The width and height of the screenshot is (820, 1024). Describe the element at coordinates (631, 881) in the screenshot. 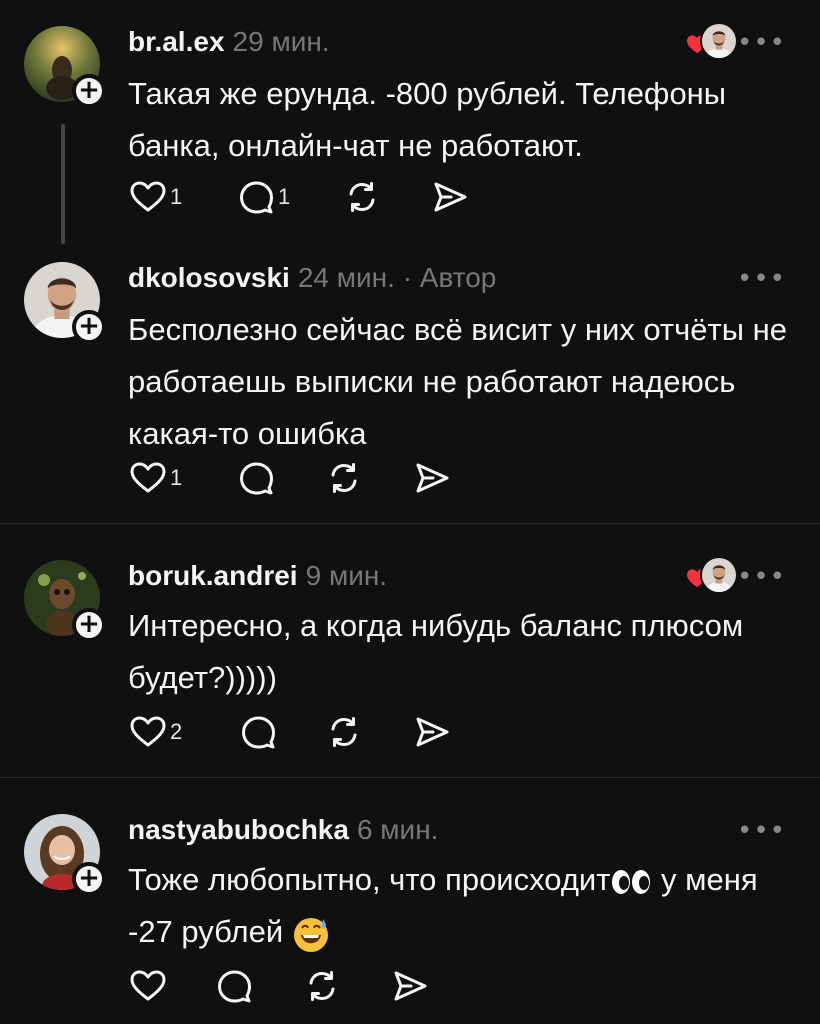

I see `eyes-emoji-icon` at that location.